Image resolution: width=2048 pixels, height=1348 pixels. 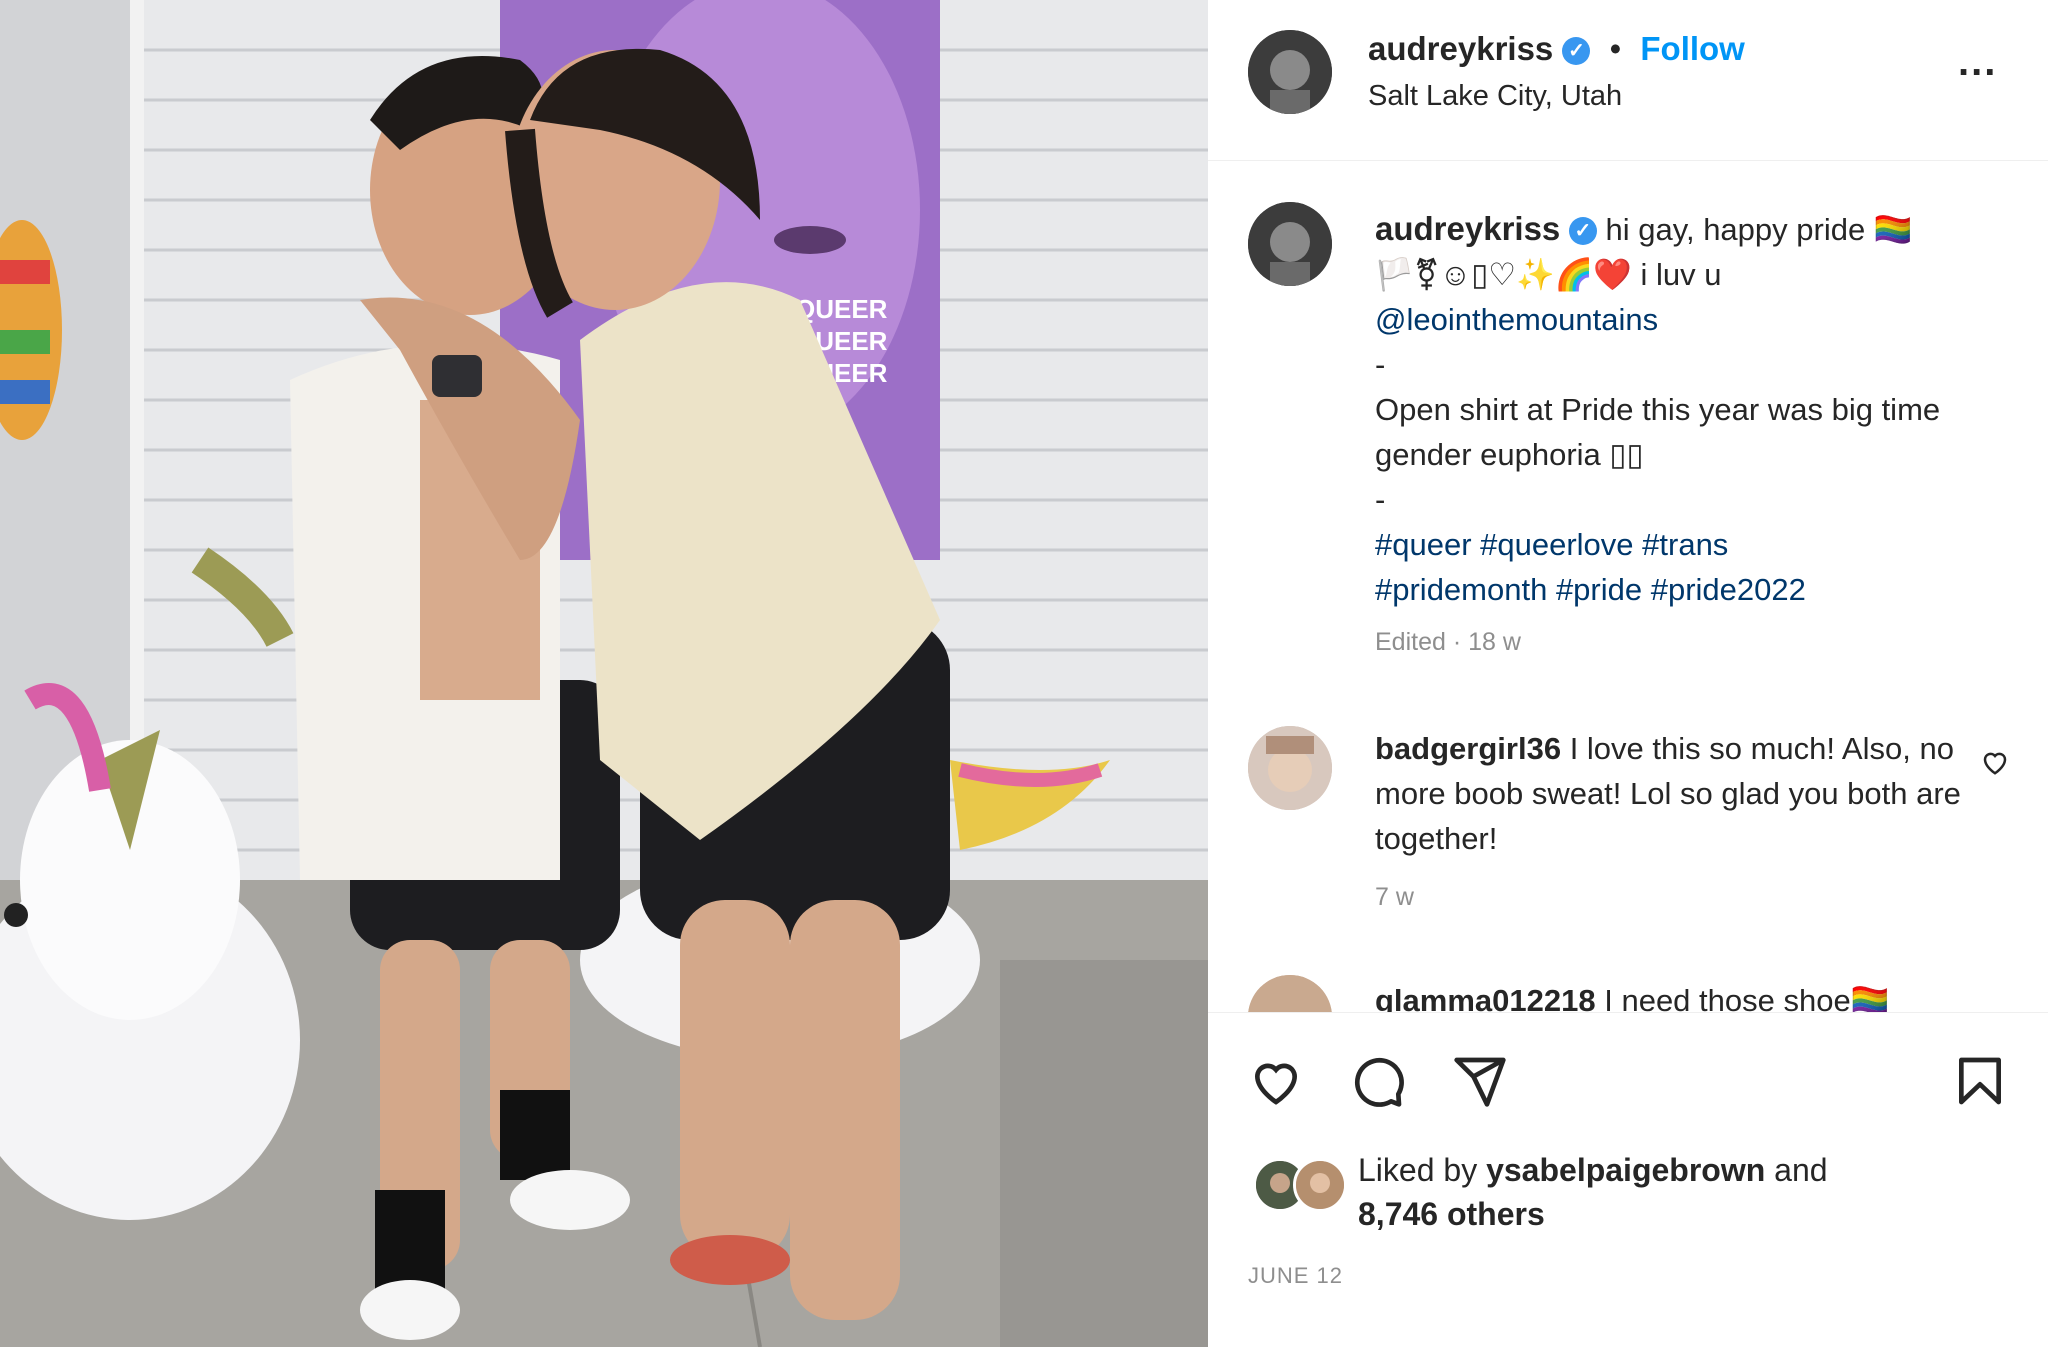 What do you see at coordinates (1378, 1081) in the screenshot?
I see `comment-icon` at bounding box center [1378, 1081].